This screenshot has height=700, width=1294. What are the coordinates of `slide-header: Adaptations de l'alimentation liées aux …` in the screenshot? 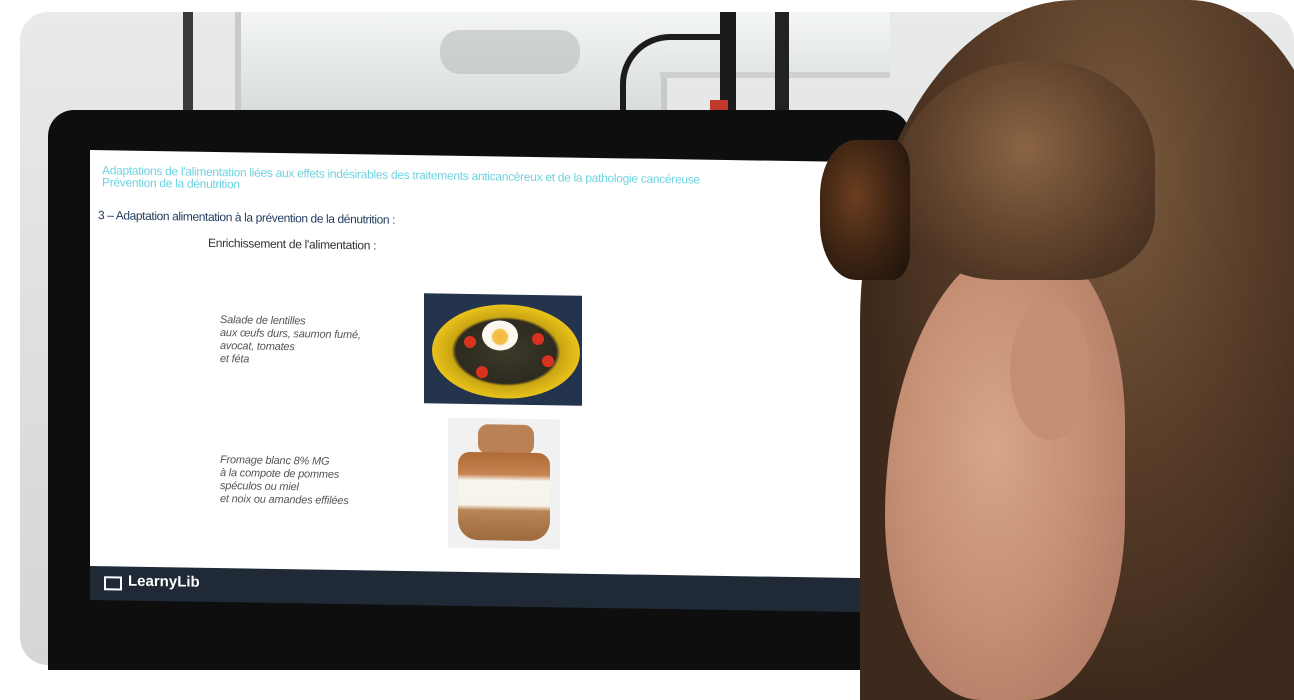 It's located at (472, 181).